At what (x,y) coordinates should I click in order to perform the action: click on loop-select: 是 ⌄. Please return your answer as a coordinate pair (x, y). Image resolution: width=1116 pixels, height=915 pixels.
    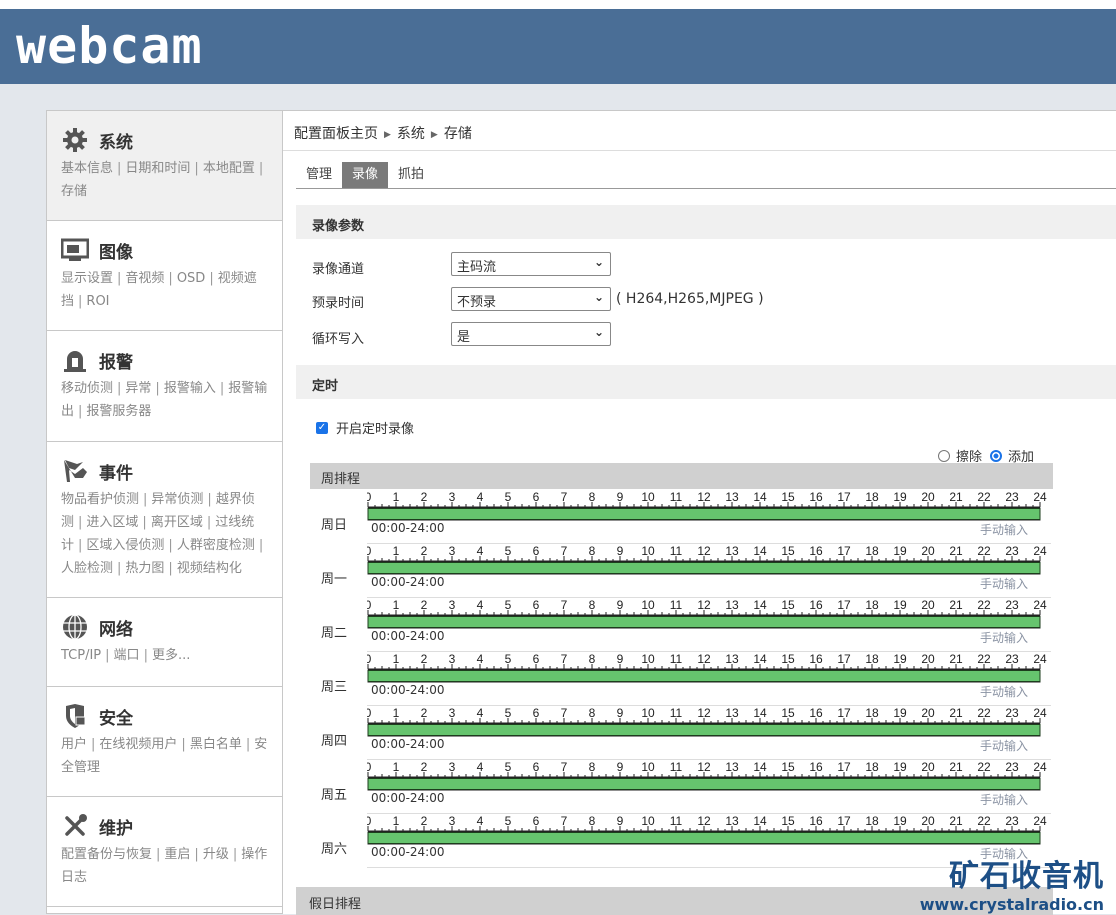
    Looking at the image, I should click on (531, 334).